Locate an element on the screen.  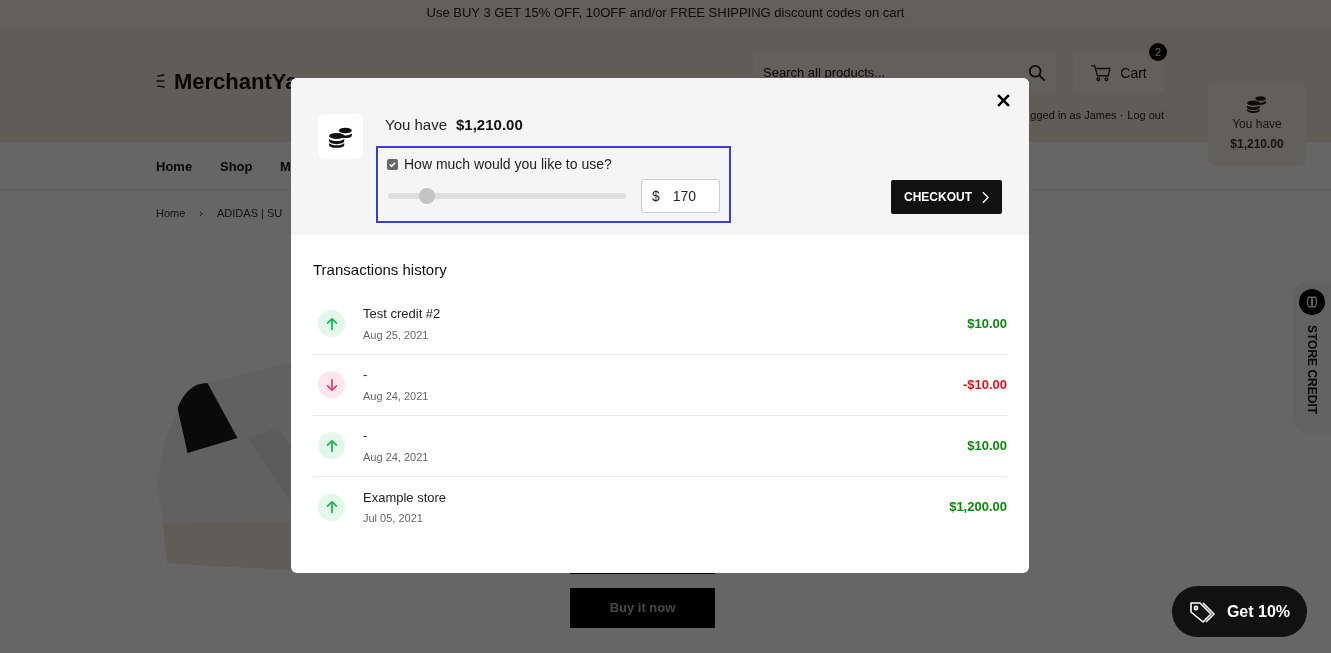
cart-icon is located at coordinates (1101, 73).